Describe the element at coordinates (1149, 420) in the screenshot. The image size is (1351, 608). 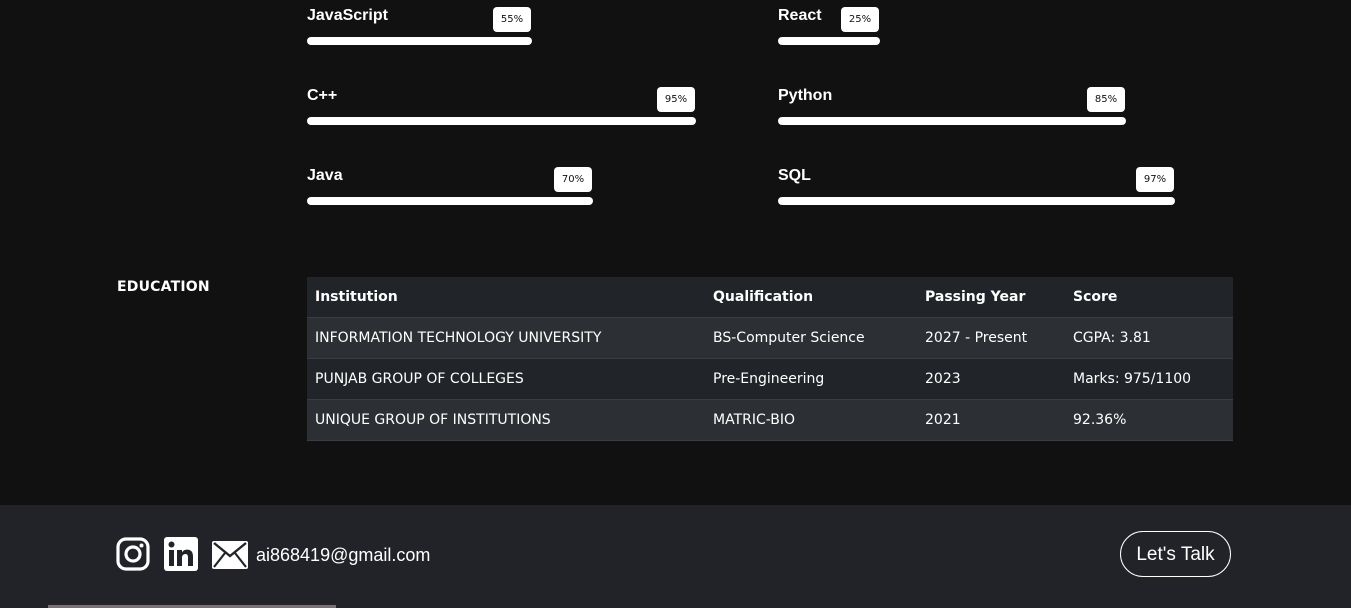
I see `cell-score: 92.36%` at that location.